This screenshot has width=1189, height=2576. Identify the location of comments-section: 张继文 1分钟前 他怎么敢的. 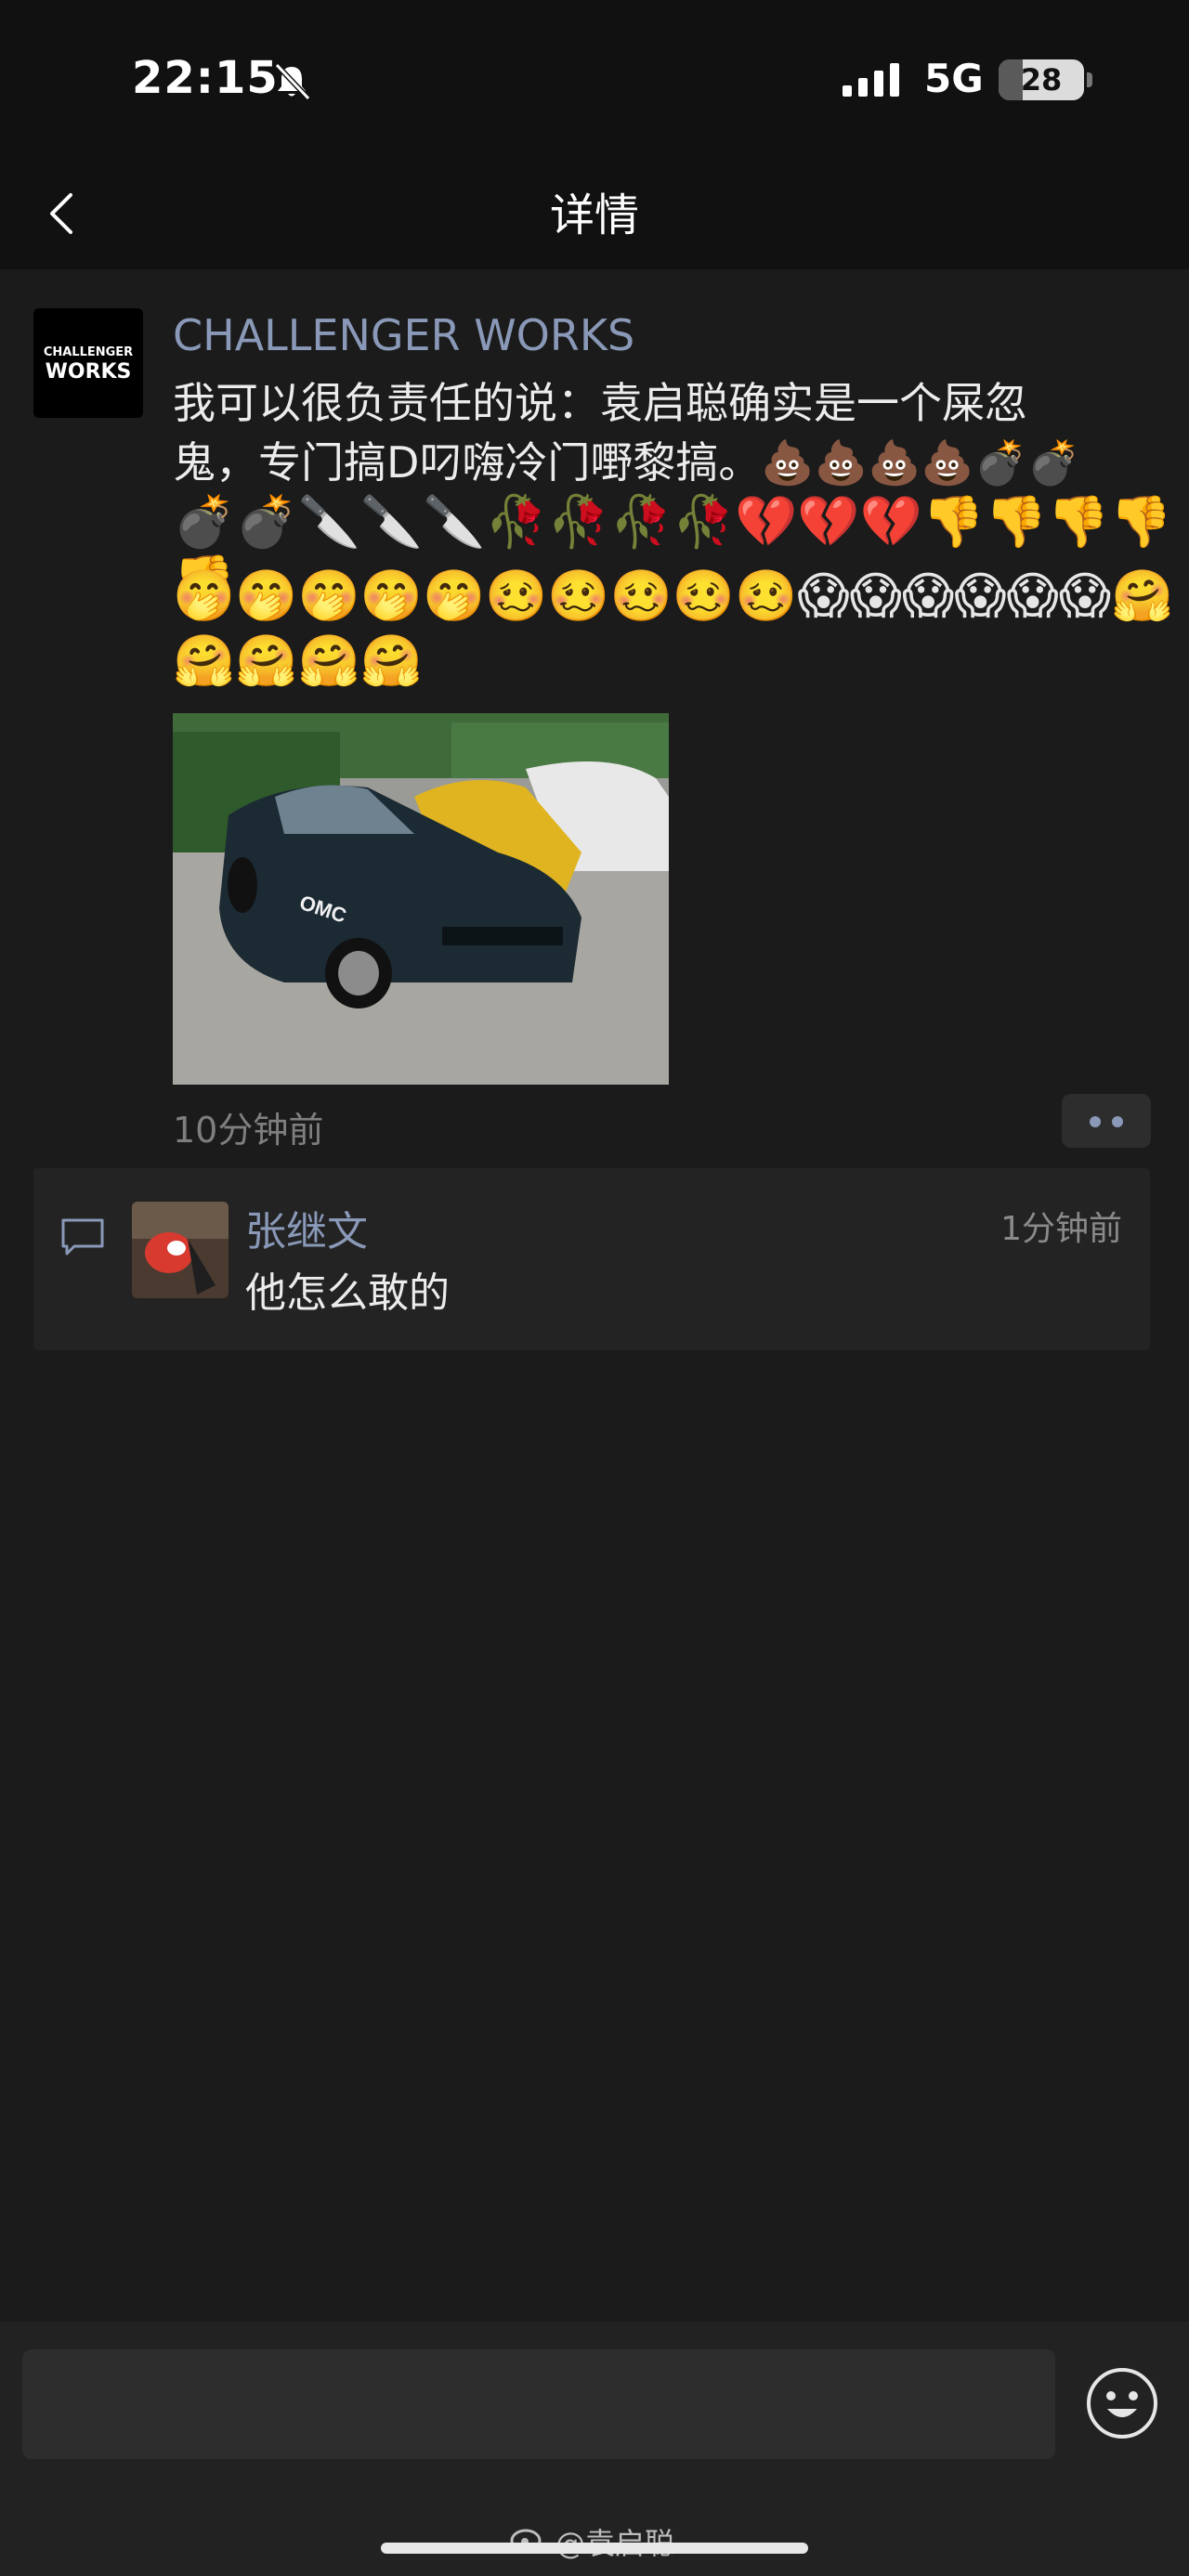
(592, 1259).